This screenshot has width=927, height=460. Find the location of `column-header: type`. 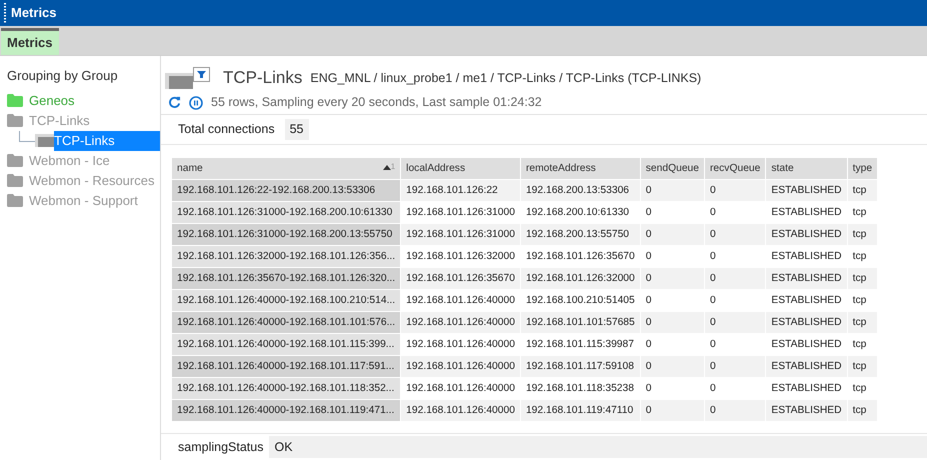

column-header: type is located at coordinates (863, 168).